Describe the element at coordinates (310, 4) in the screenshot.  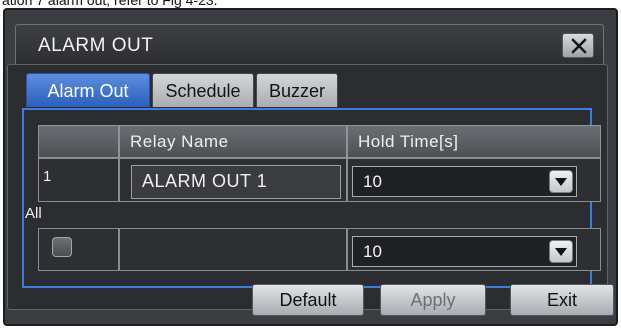
I see `document-caption: ation 7 alarm out, refer to Fig 4-23.` at that location.